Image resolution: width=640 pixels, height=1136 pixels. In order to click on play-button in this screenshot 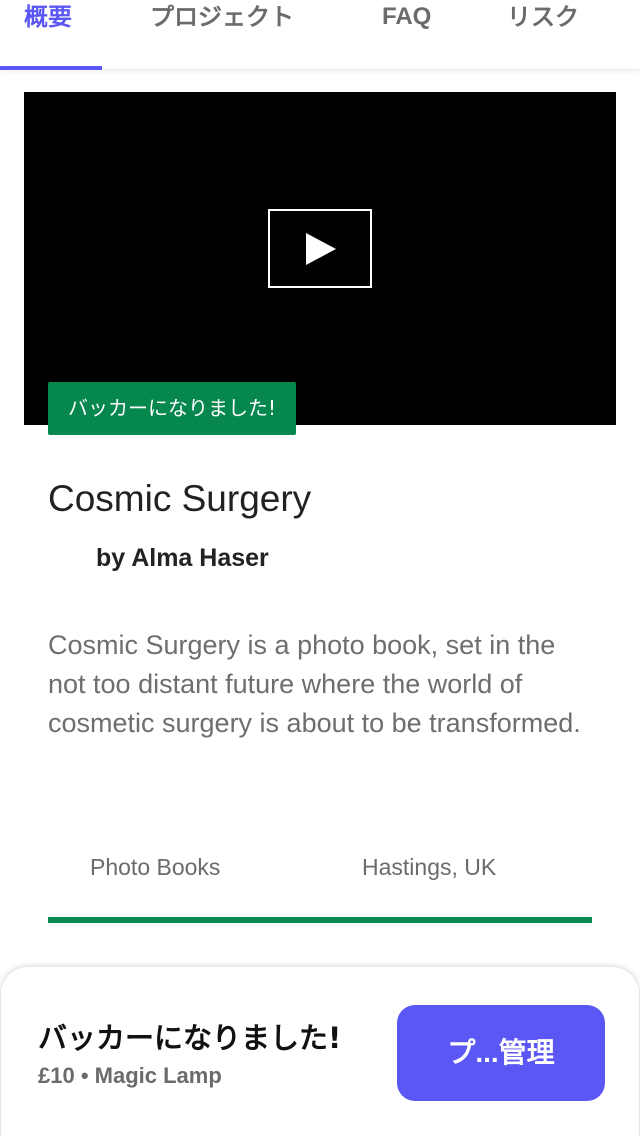, I will do `click(320, 248)`.